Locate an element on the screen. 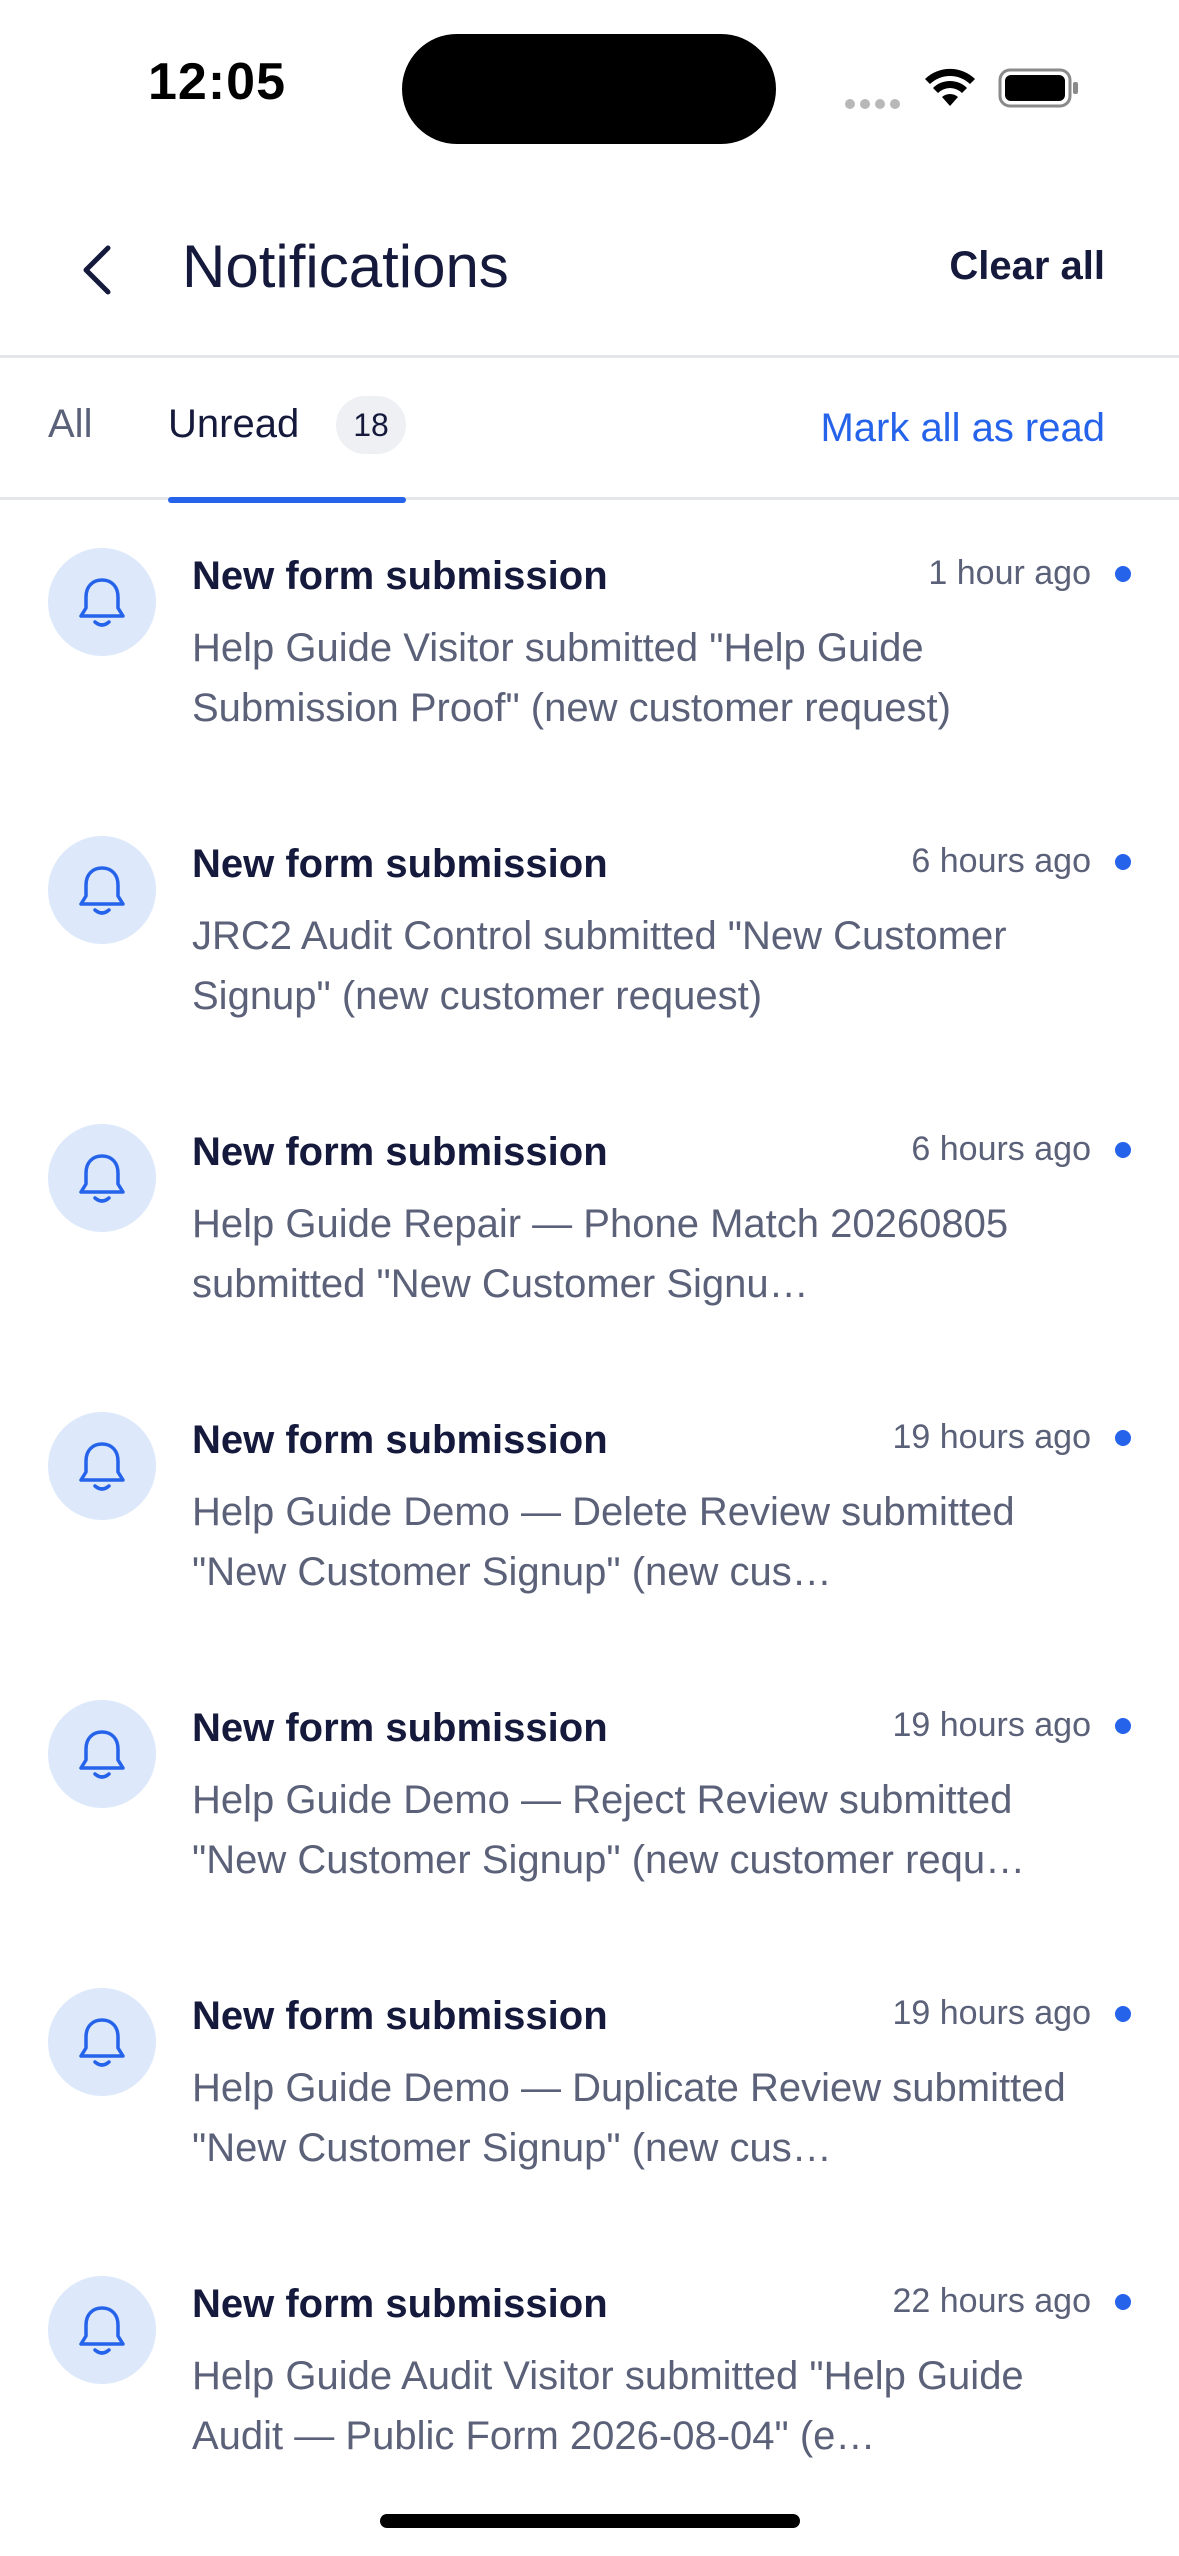 Image resolution: width=1179 pixels, height=2556 pixels. tab-all: All is located at coordinates (70, 424).